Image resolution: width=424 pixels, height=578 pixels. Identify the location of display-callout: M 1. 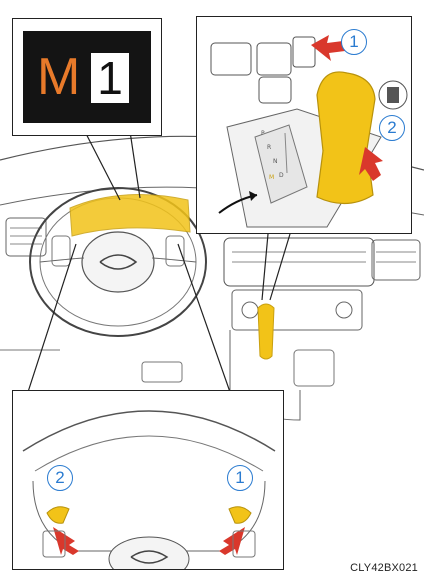
(87, 77).